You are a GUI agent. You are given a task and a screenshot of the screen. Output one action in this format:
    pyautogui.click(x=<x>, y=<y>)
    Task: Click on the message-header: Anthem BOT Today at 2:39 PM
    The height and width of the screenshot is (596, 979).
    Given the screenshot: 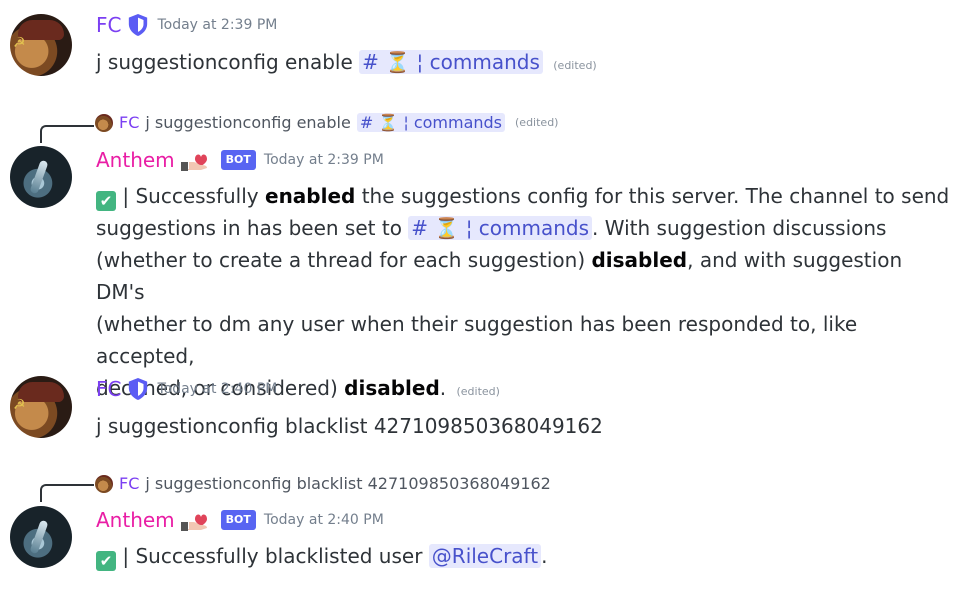 What is the action you would take?
    pyautogui.click(x=240, y=160)
    